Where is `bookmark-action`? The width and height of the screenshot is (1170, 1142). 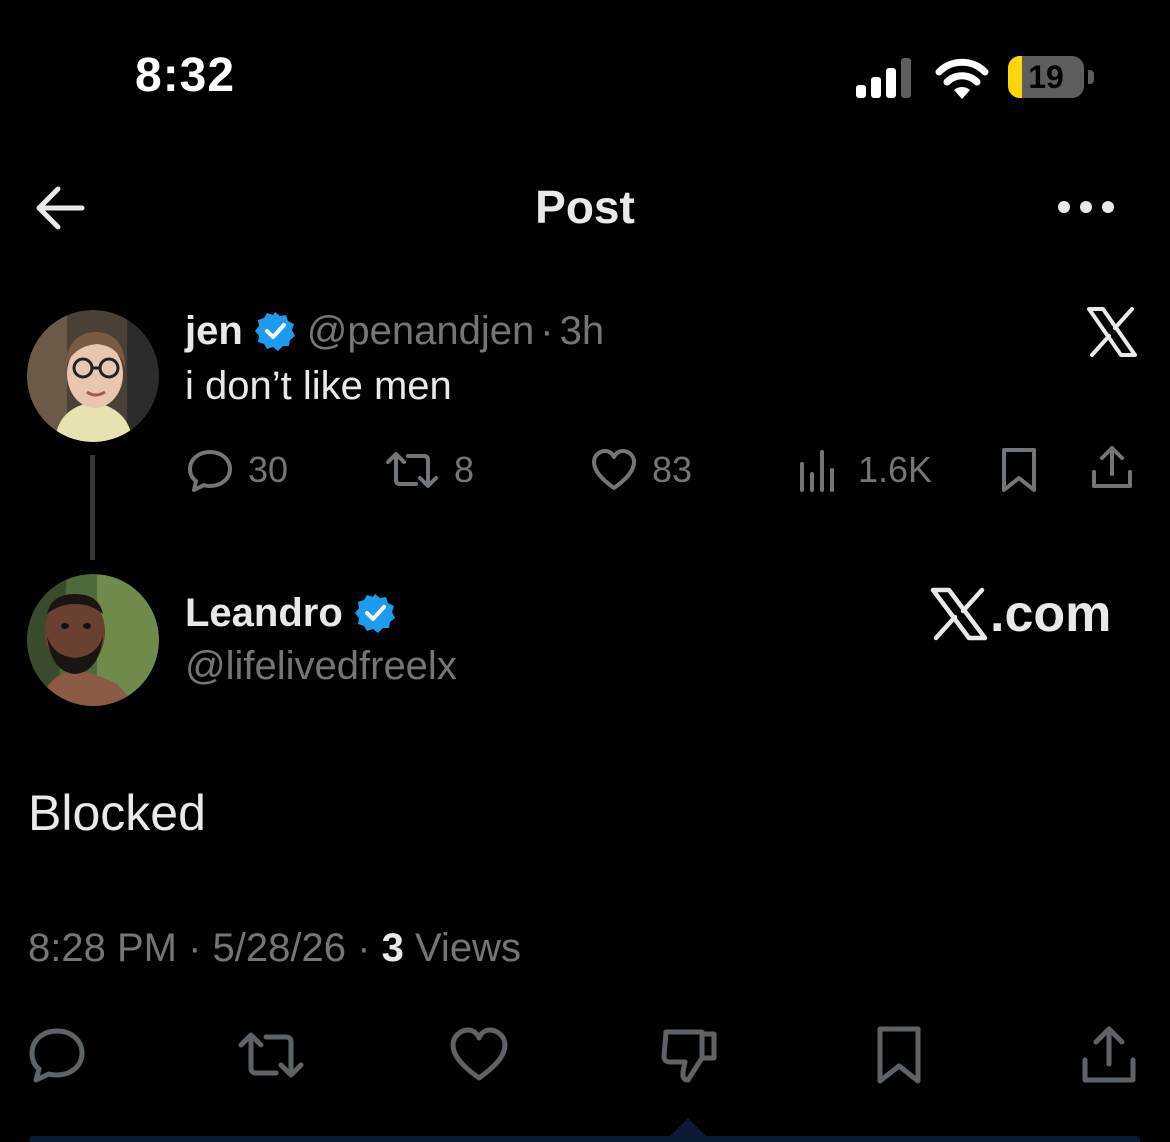 bookmark-action is located at coordinates (1026, 470).